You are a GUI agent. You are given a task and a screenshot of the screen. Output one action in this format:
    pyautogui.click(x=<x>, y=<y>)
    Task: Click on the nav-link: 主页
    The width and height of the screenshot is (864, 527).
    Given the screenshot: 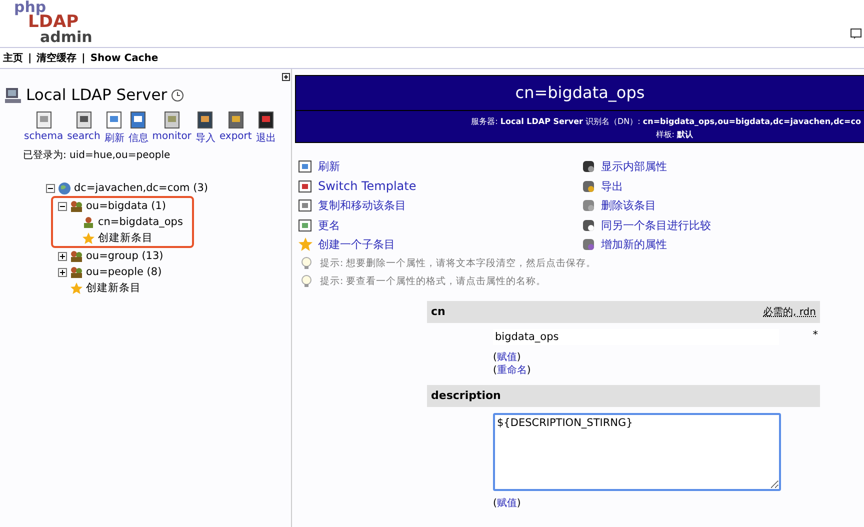 What is the action you would take?
    pyautogui.click(x=13, y=58)
    